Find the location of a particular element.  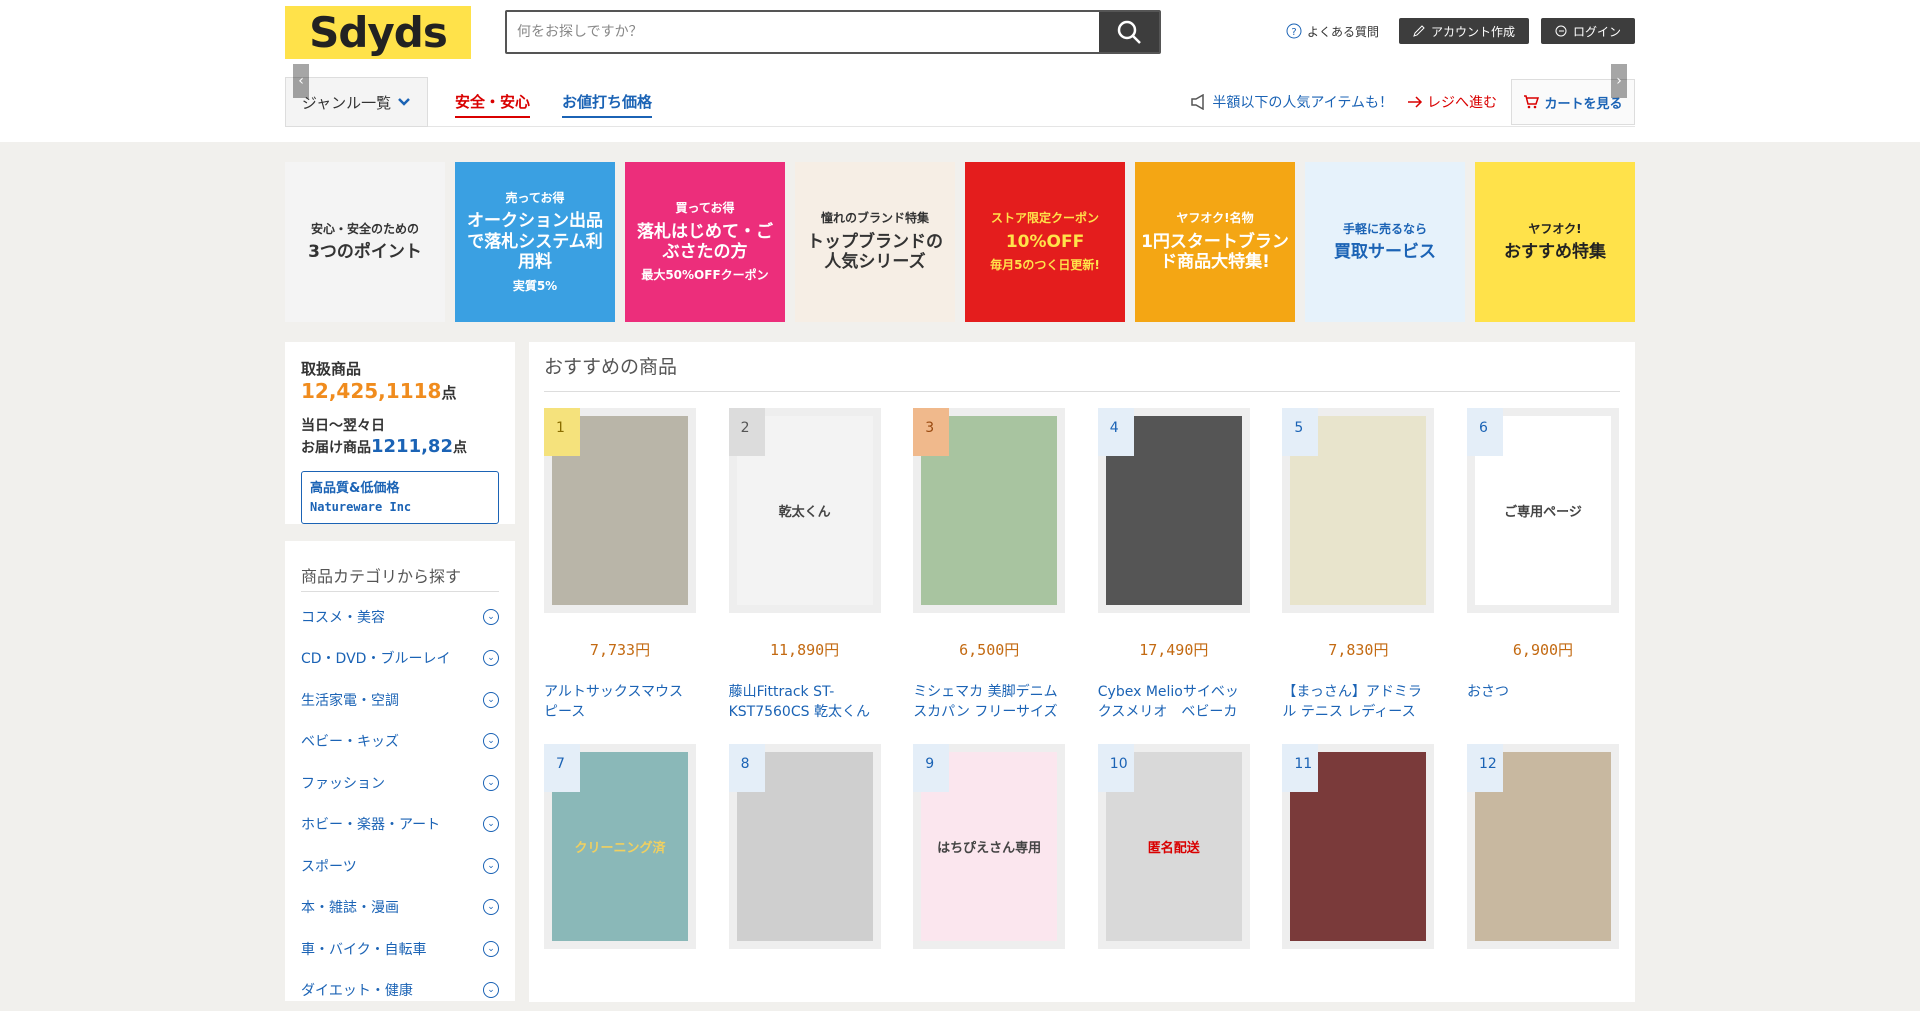

category-item: コスメ・美容⌄ is located at coordinates (400, 617).